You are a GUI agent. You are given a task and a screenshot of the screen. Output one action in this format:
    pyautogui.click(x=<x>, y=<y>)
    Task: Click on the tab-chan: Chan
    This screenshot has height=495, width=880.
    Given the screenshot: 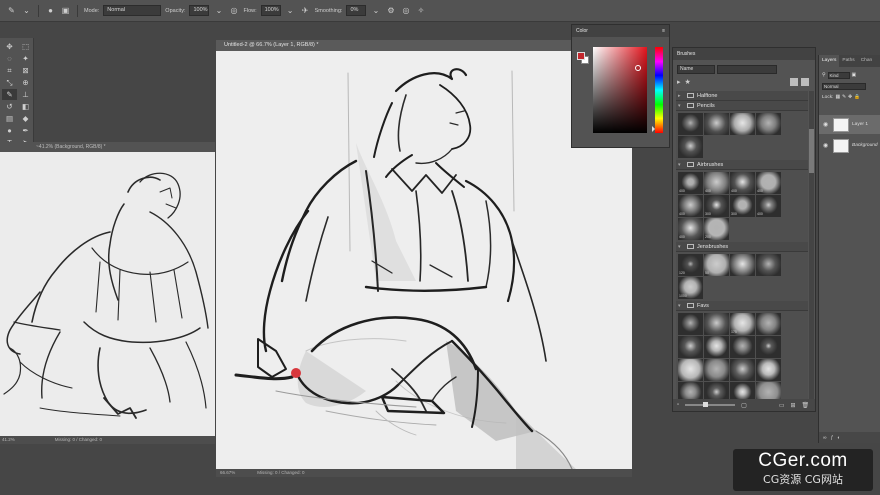 What is the action you would take?
    pyautogui.click(x=866, y=61)
    